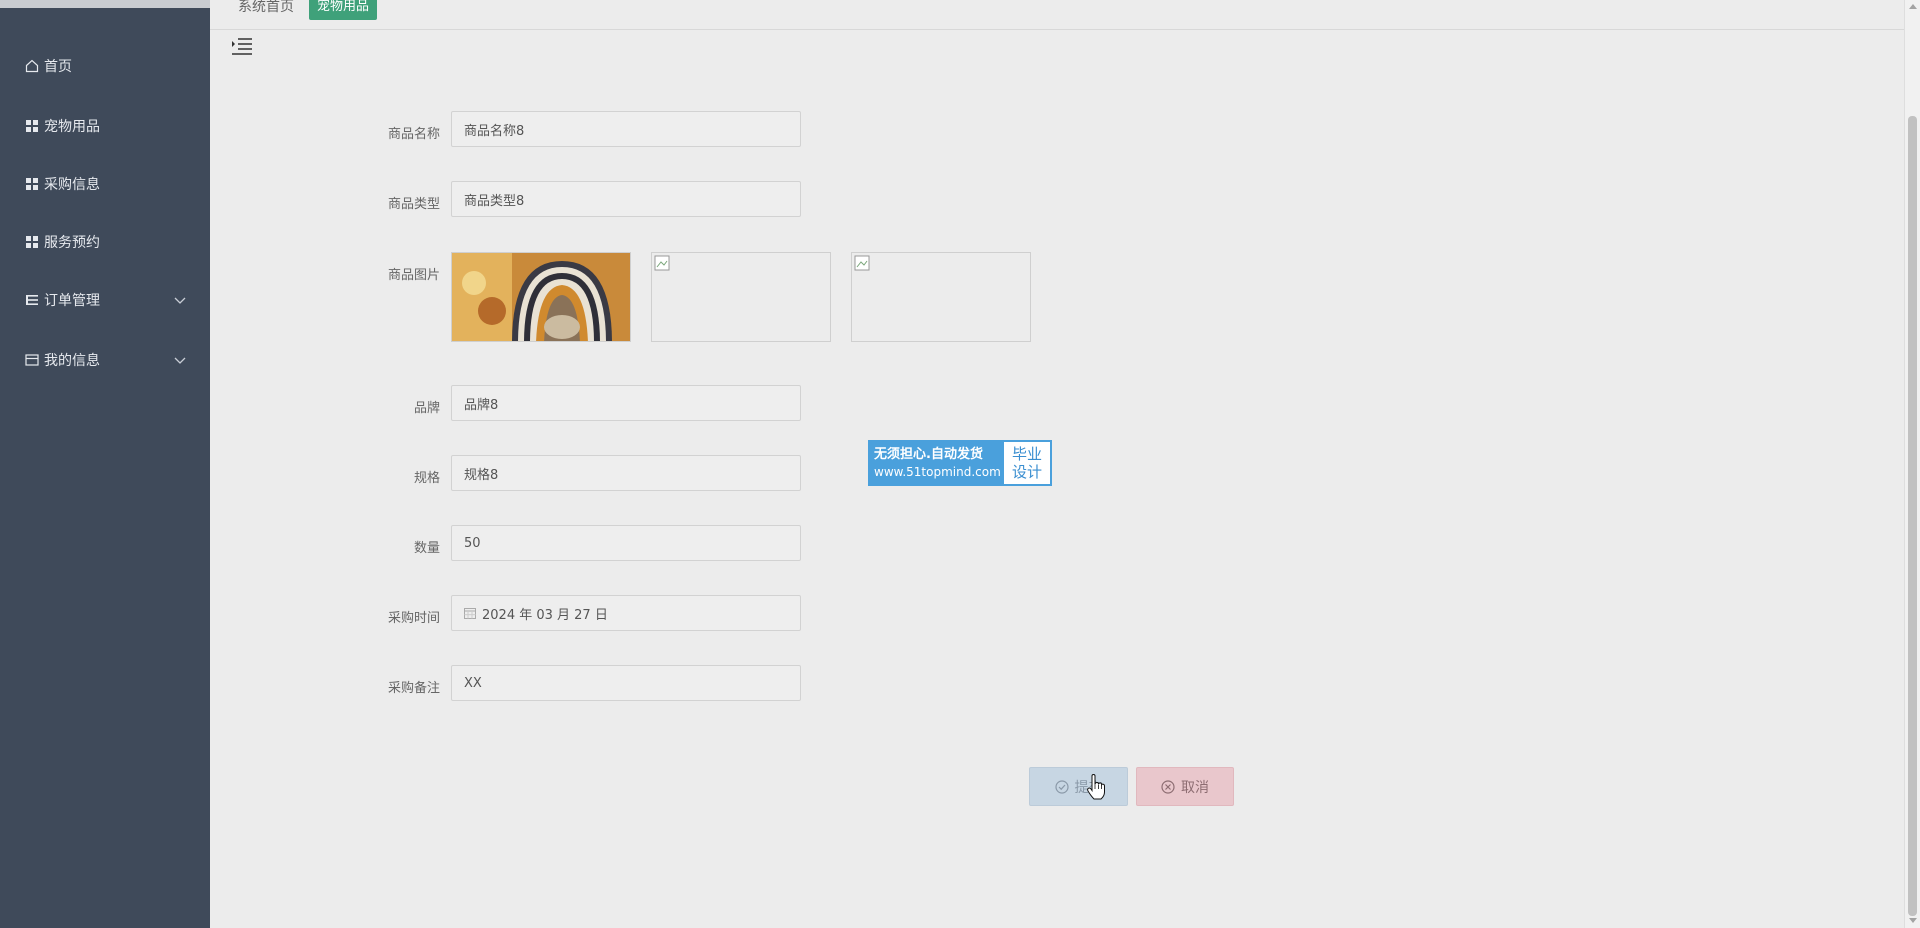 Image resolution: width=1920 pixels, height=928 pixels. Describe the element at coordinates (72, 361) in the screenshot. I see `sidebar-item-label: 我的信息` at that location.